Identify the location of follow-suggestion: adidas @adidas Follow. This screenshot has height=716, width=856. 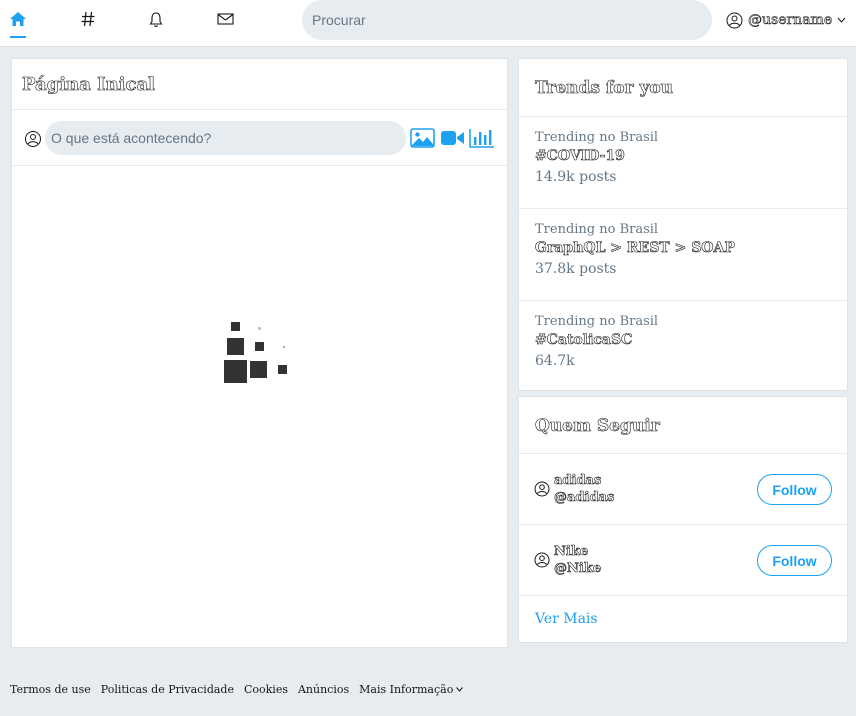
(683, 489).